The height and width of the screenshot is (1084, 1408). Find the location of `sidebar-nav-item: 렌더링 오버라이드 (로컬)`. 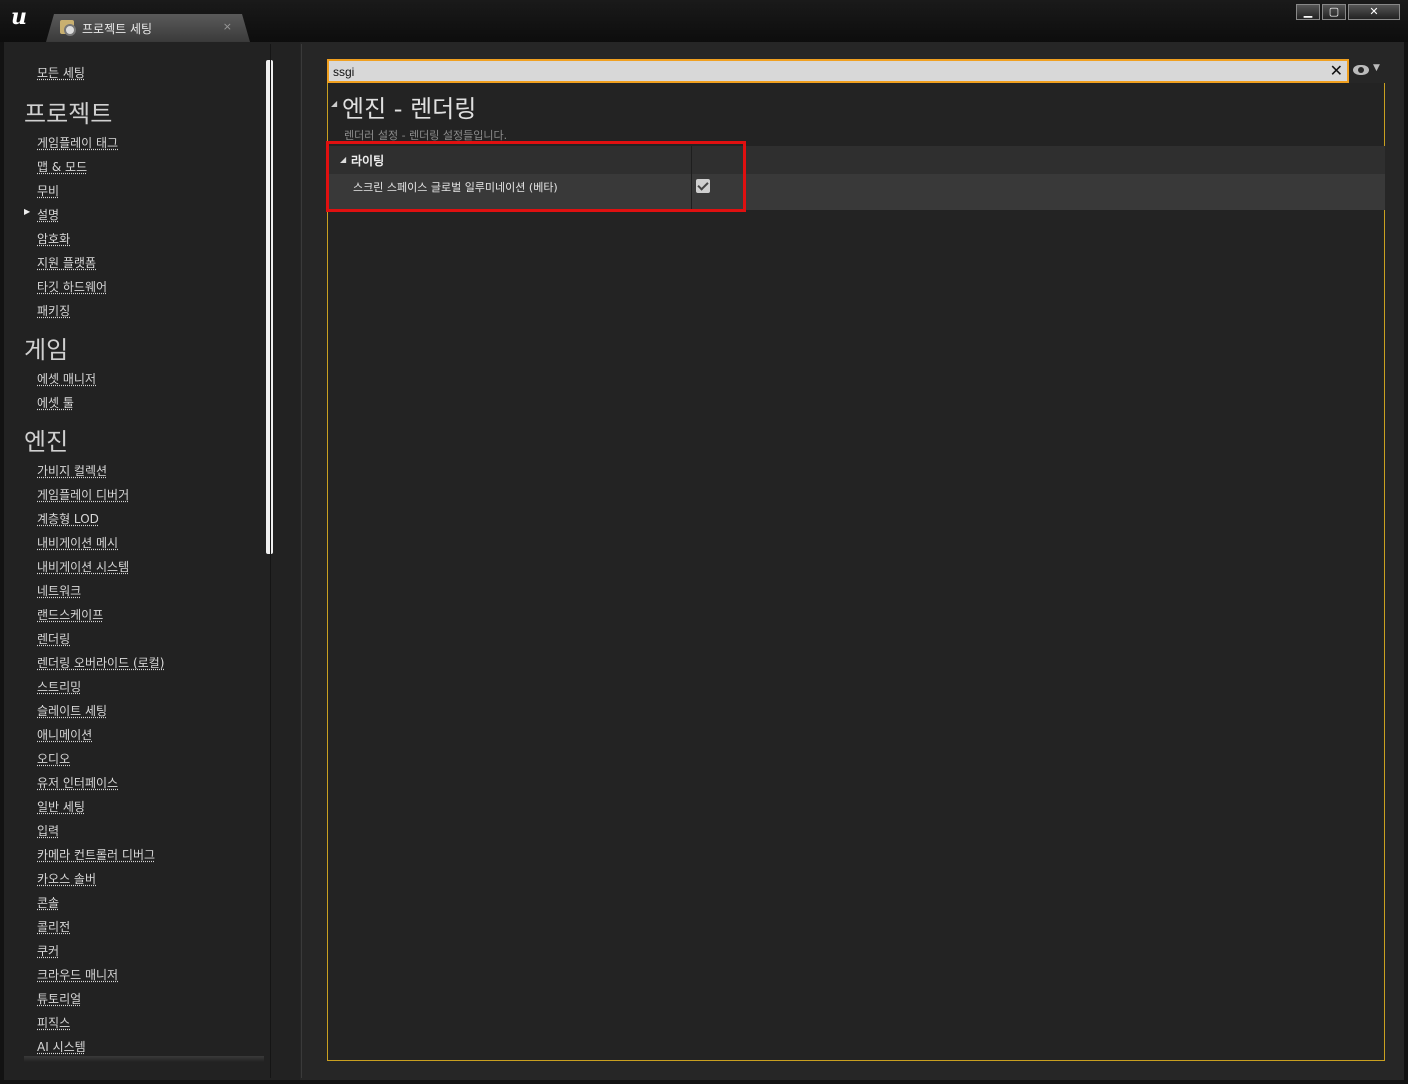

sidebar-nav-item: 렌더링 오버라이드 (로컬) is located at coordinates (100, 662).